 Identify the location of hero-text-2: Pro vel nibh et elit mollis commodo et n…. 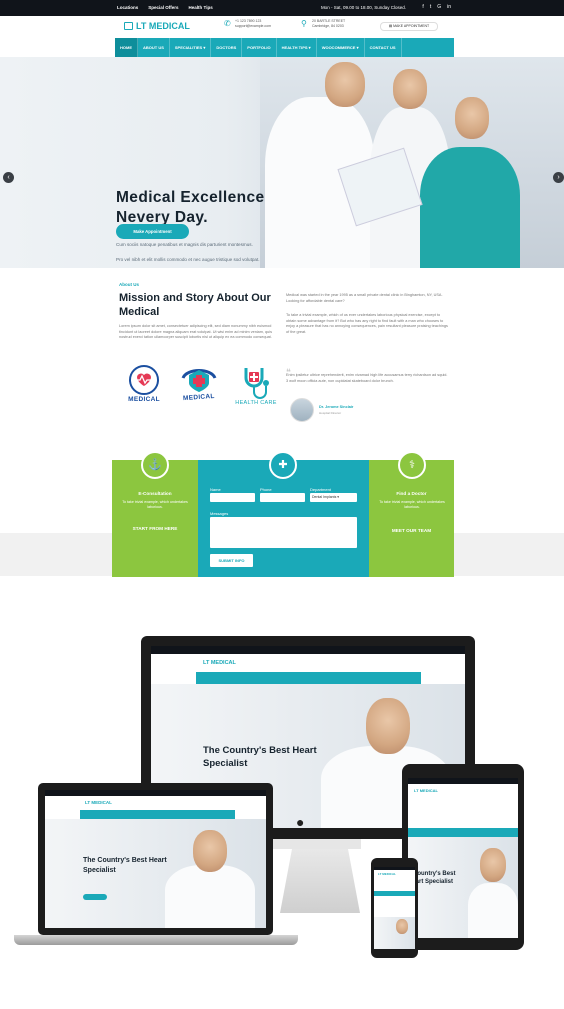
(188, 259).